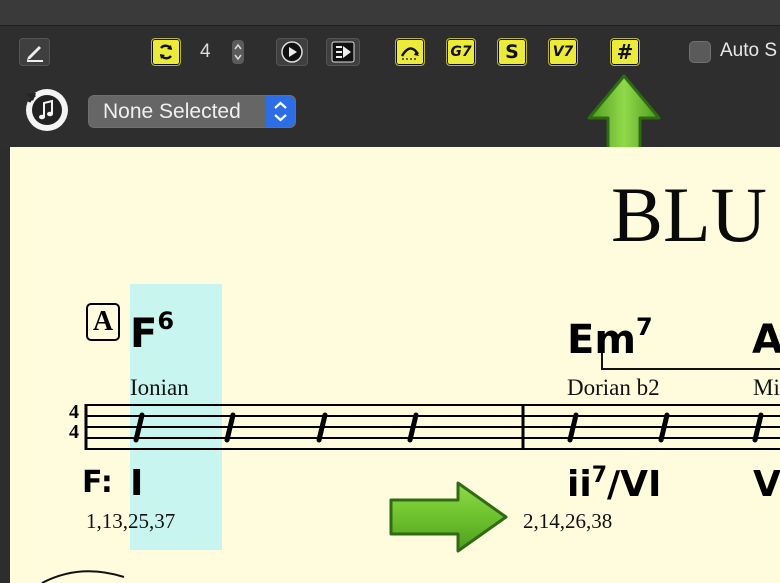 The height and width of the screenshot is (583, 780). I want to click on s-icon: S, so click(512, 52).